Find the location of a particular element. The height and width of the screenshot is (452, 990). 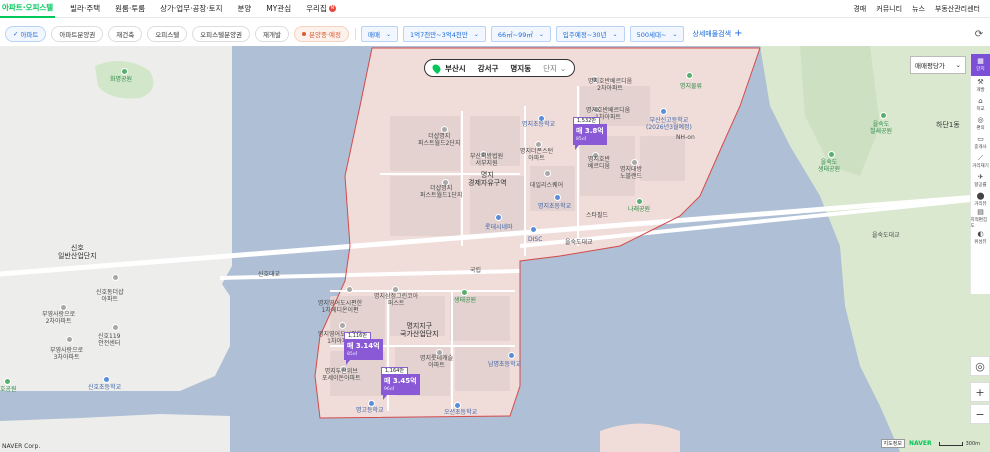

chip-rebuild: 재건축 is located at coordinates (125, 34).